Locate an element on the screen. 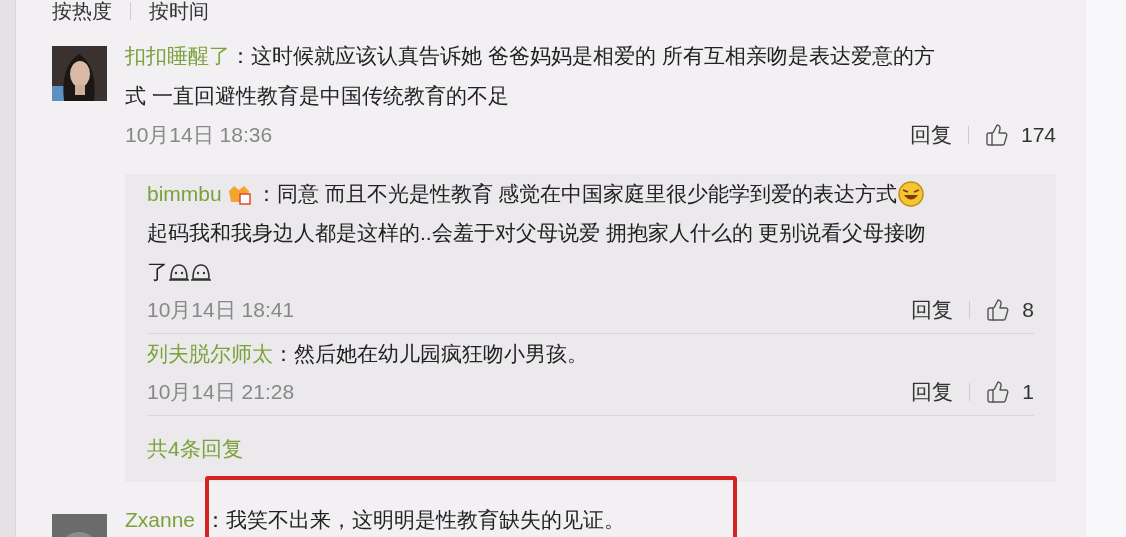 Image resolution: width=1126 pixels, height=537 pixels. sort-tab: 按时间 is located at coordinates (179, 11).